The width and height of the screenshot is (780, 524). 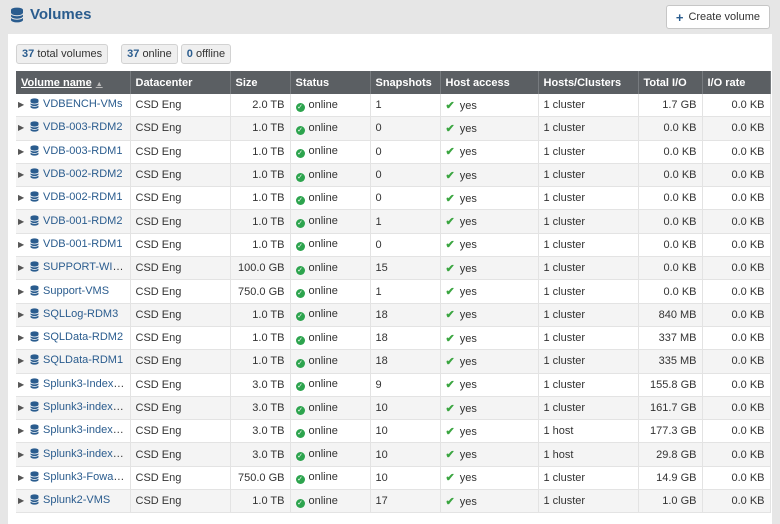 What do you see at coordinates (260, 82) in the screenshot?
I see `column-header-size: Size` at bounding box center [260, 82].